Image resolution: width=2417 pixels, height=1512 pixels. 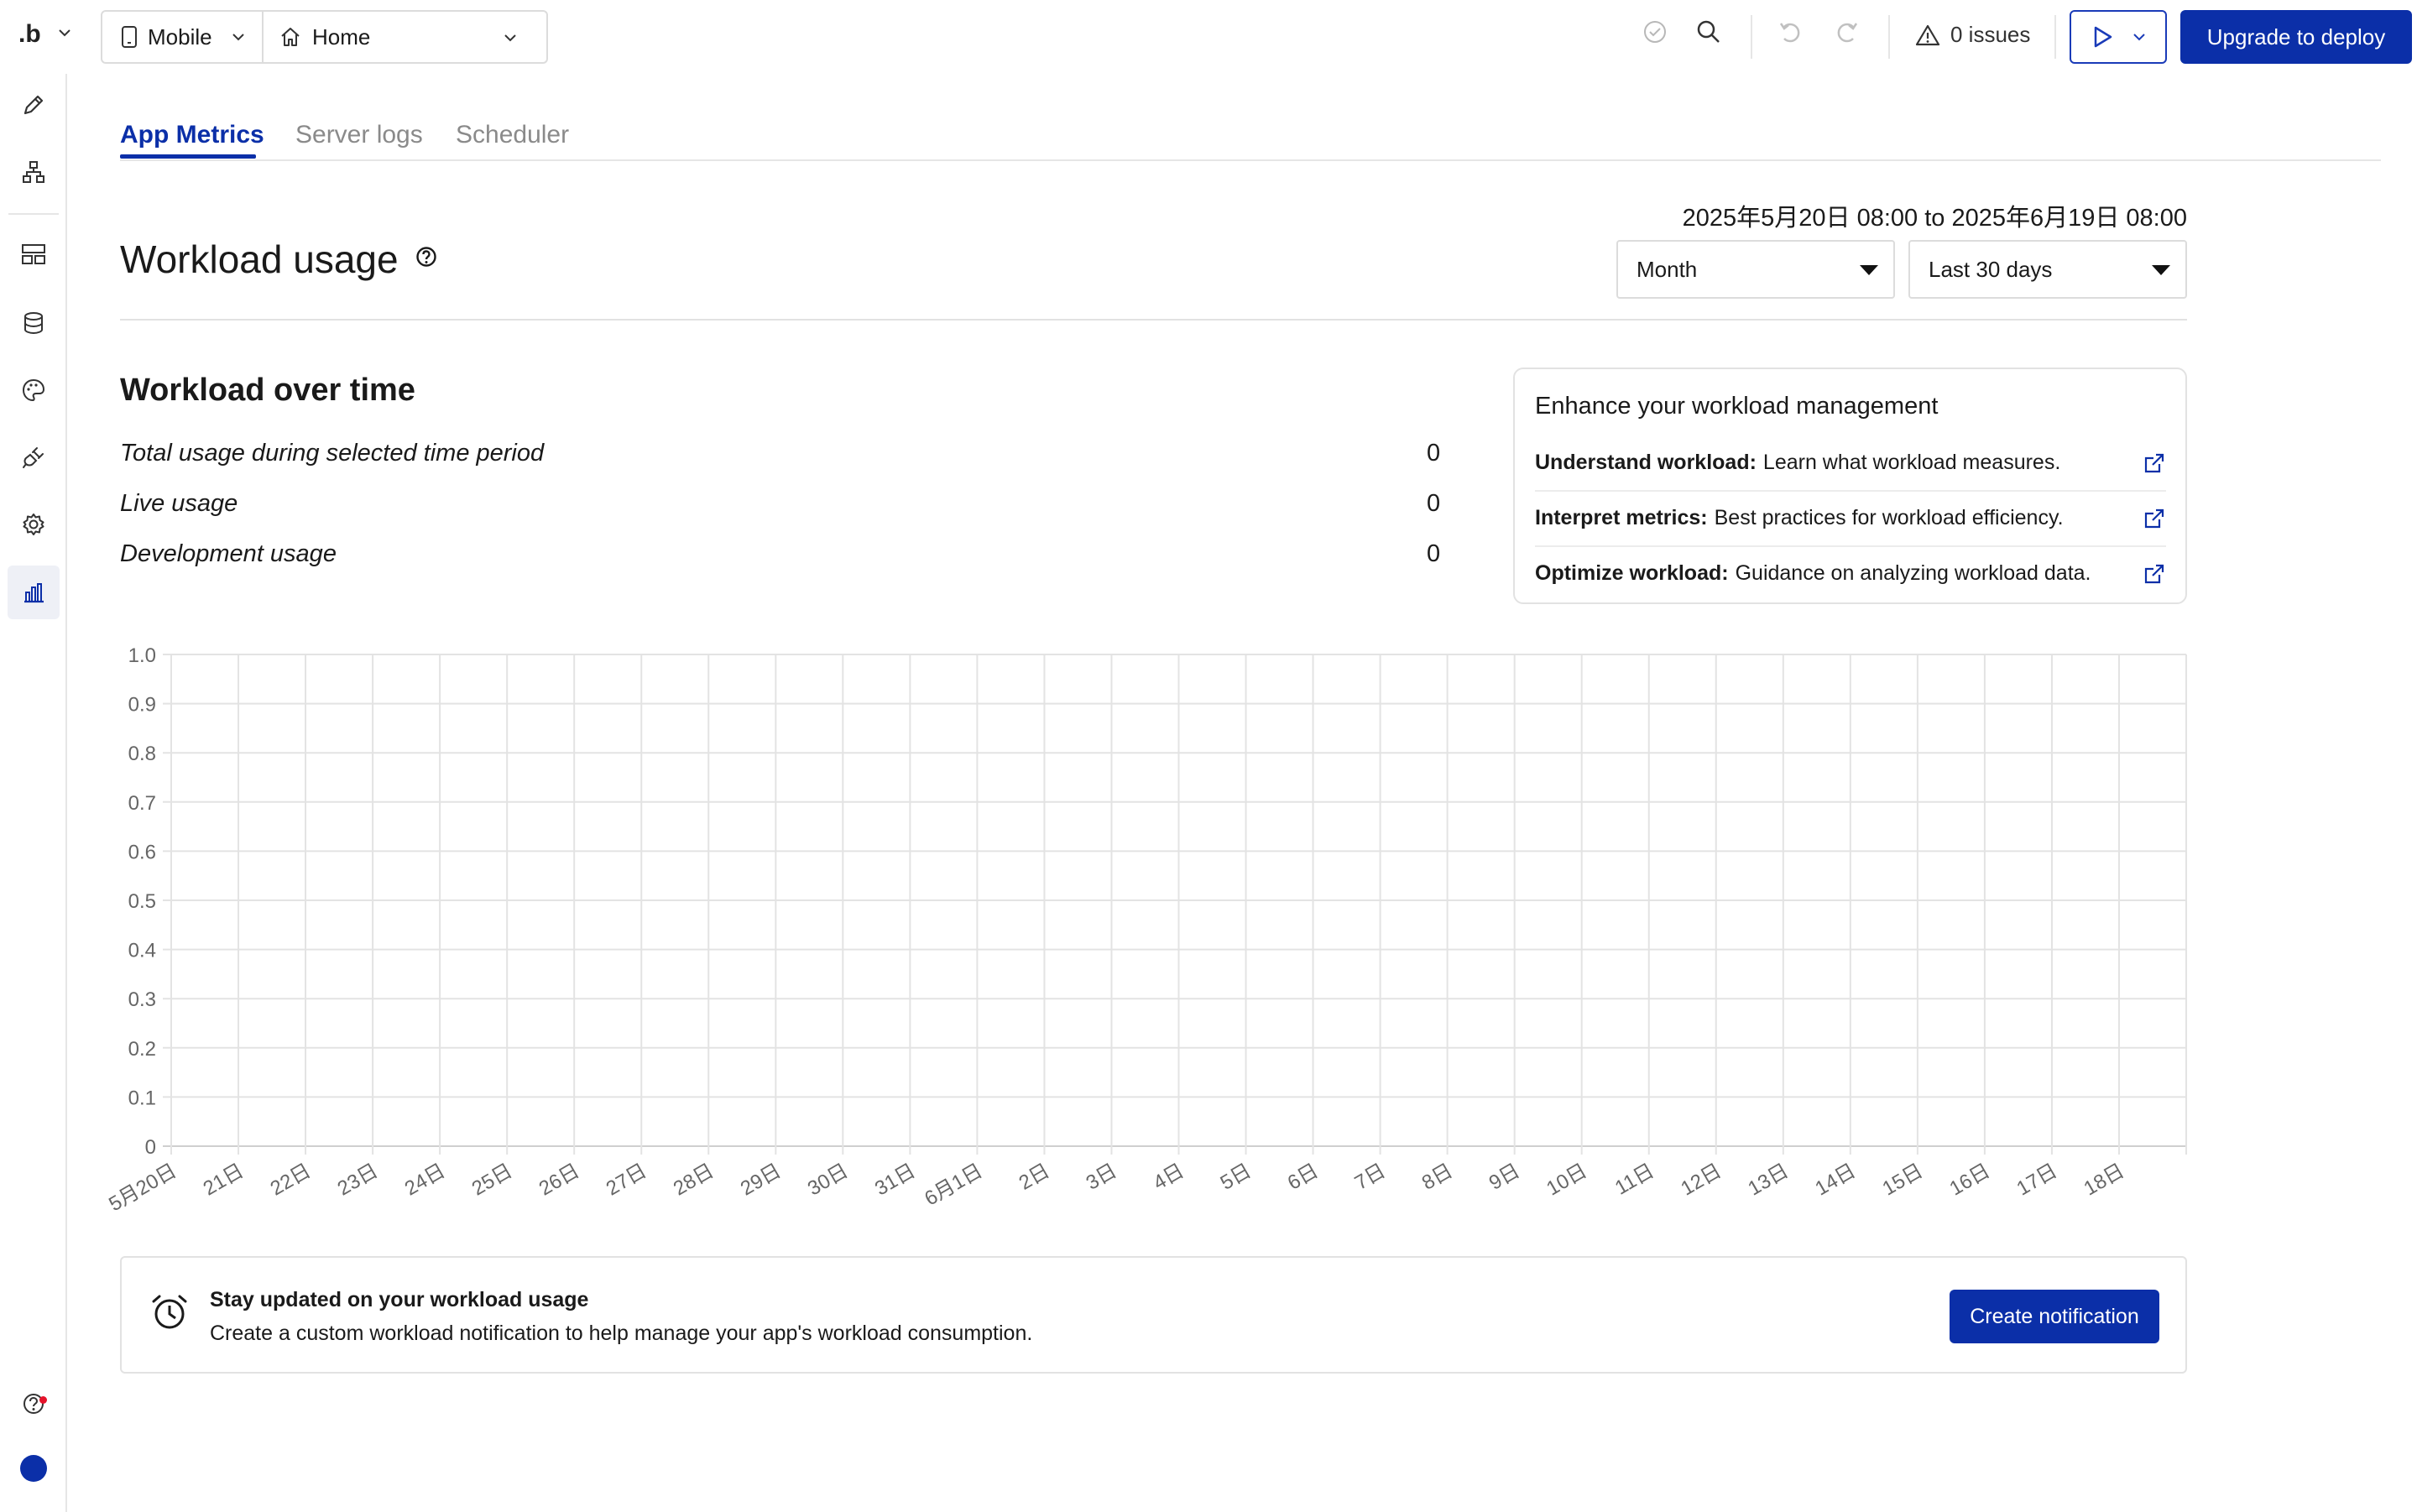 What do you see at coordinates (150, 1147) in the screenshot?
I see `y-tick-label: 0` at bounding box center [150, 1147].